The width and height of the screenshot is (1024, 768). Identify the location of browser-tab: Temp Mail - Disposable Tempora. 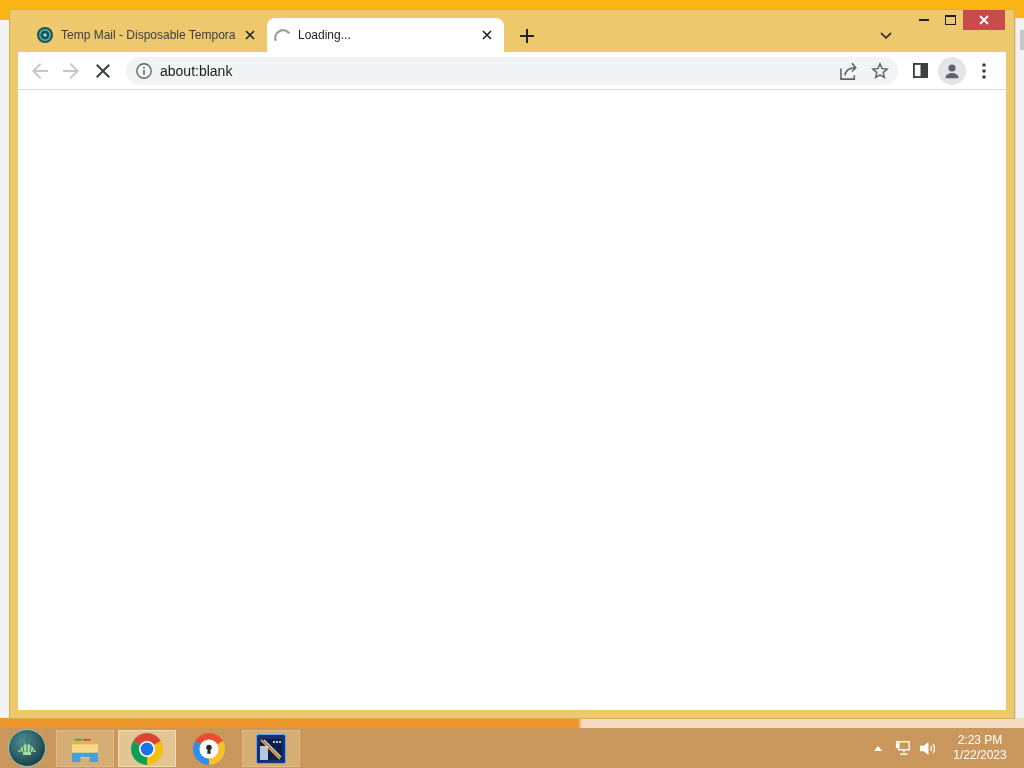
(148, 35).